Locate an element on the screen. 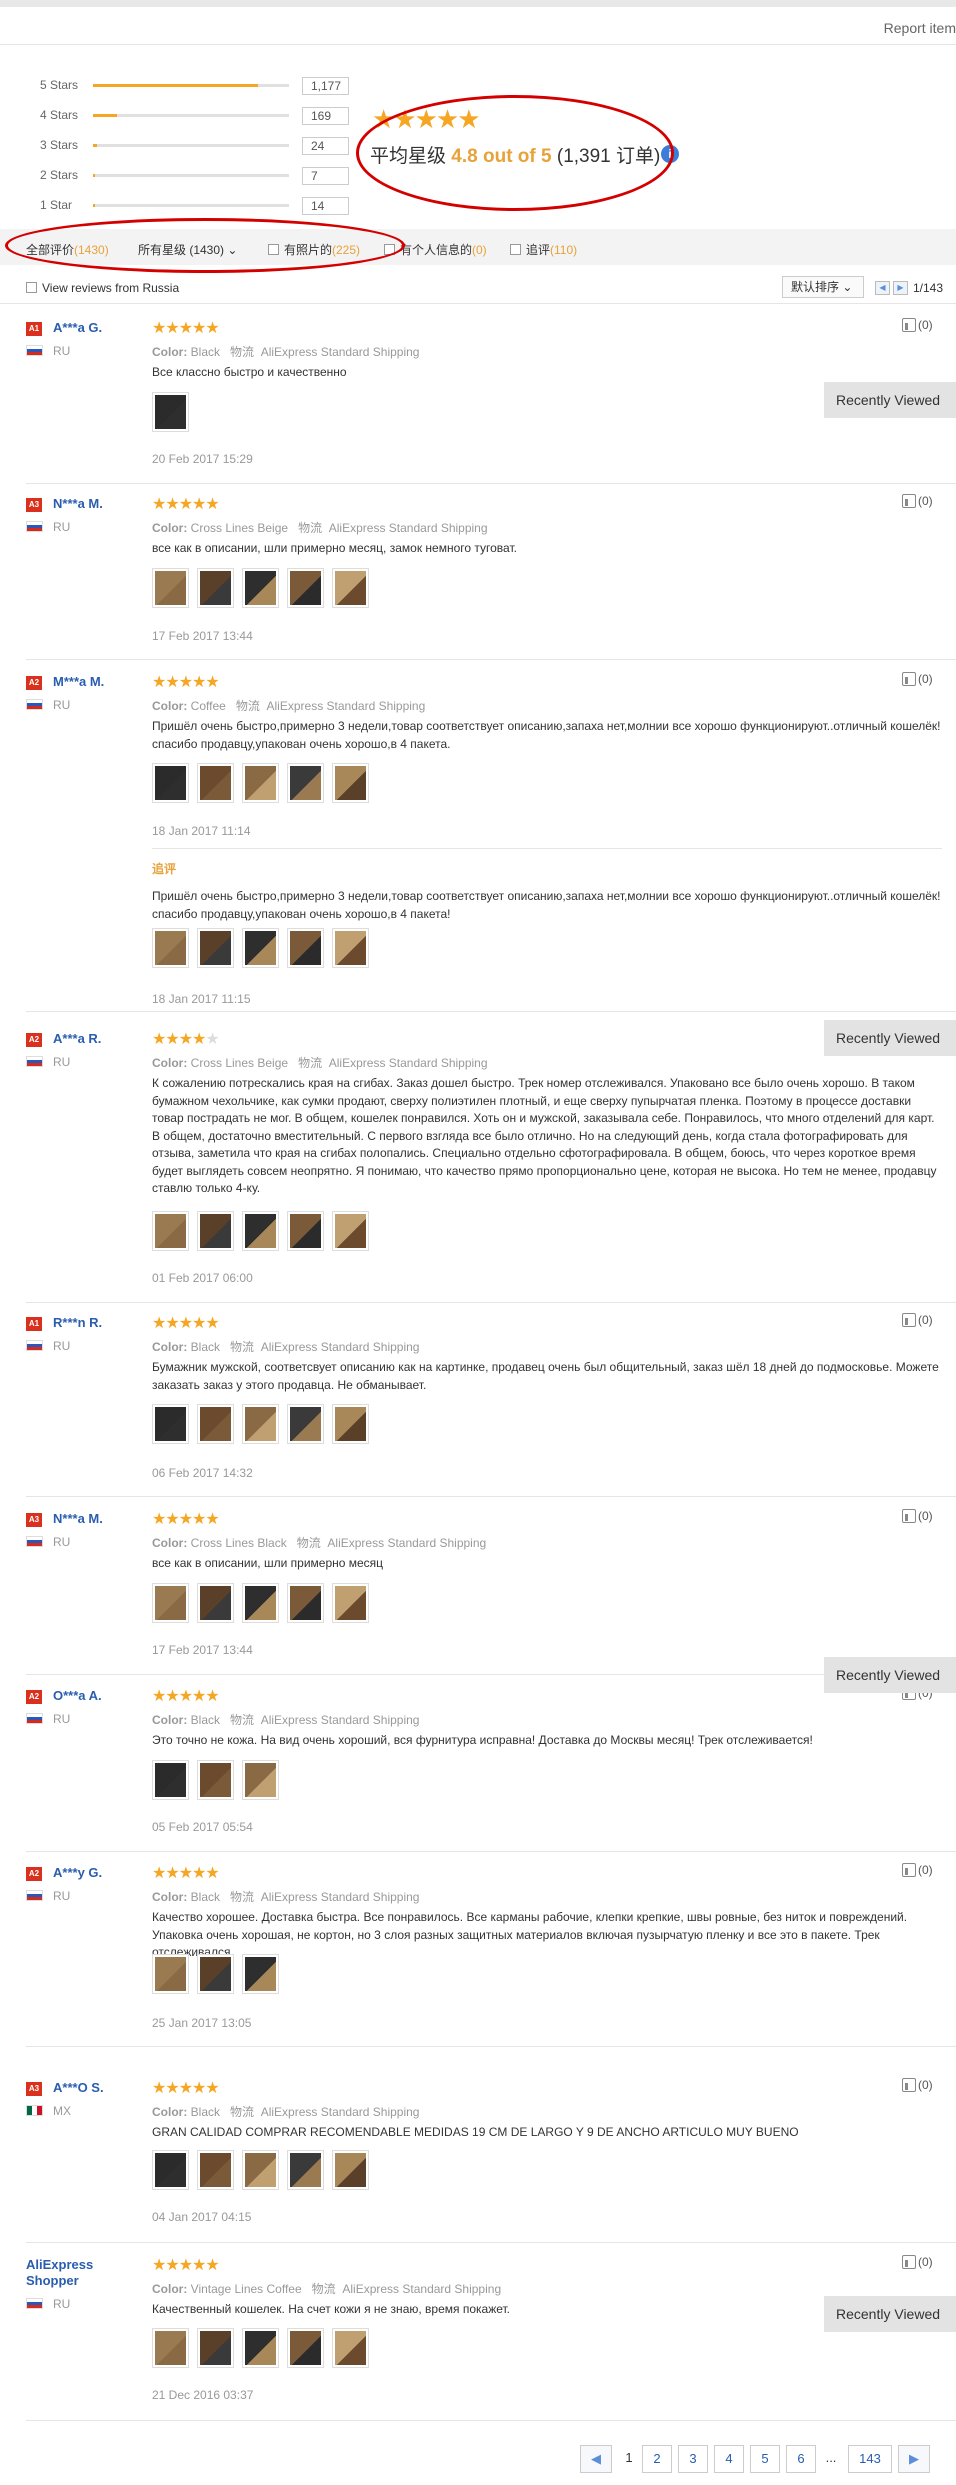 The image size is (956, 2485). reviewer-name: R***n R. is located at coordinates (77, 1322).